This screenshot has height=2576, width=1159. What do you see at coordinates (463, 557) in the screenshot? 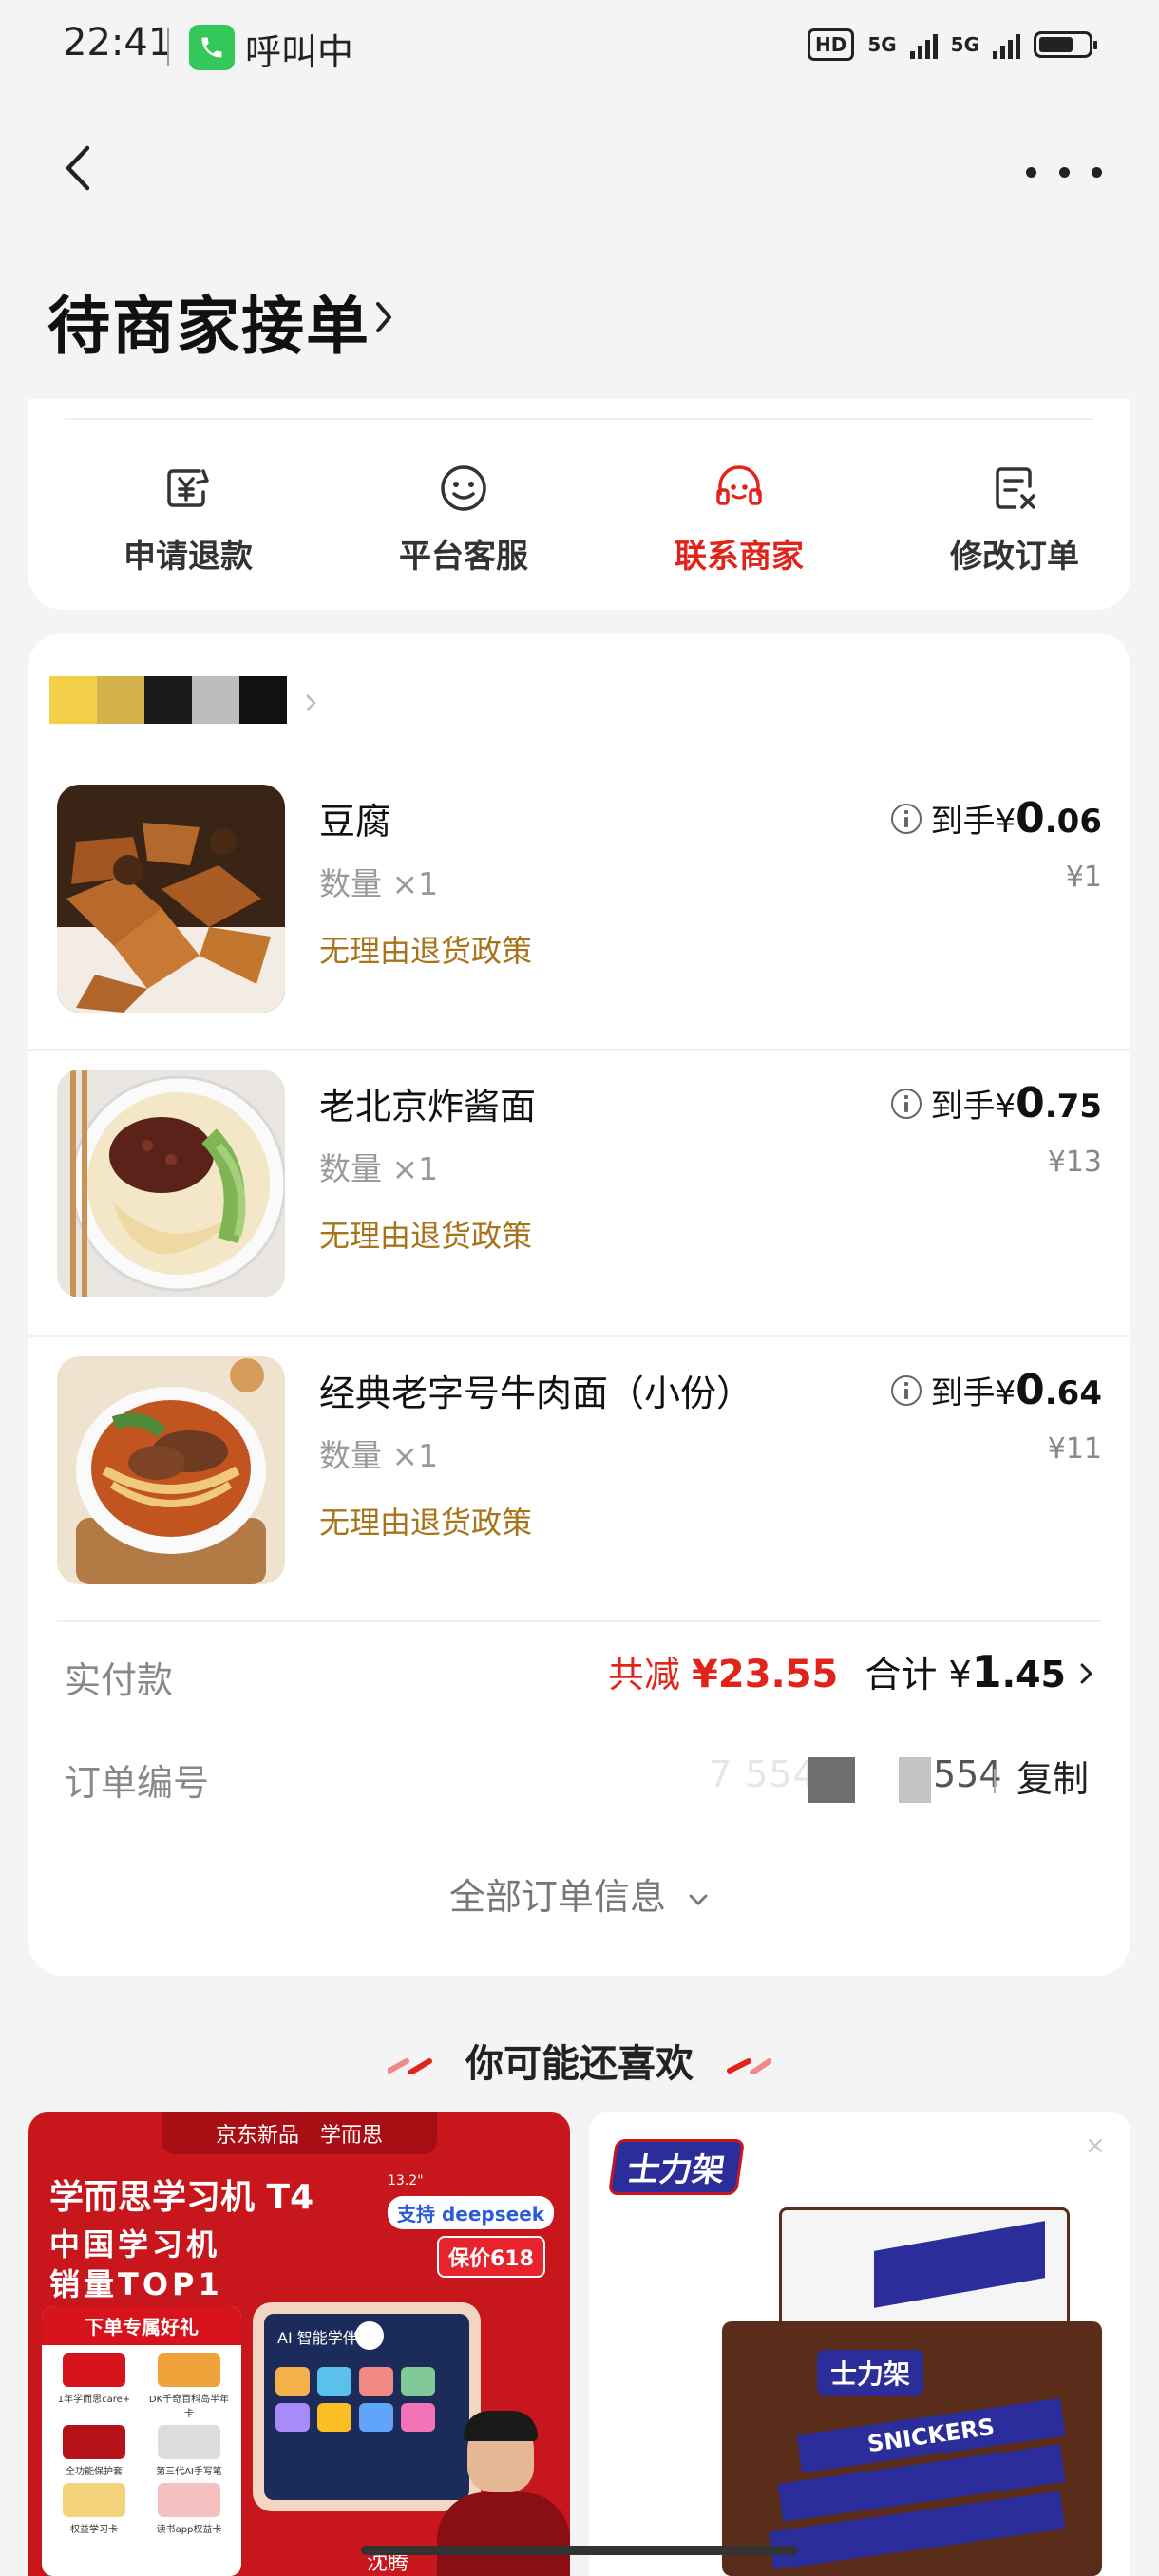
I see `platform-service-label: 平台客服` at bounding box center [463, 557].